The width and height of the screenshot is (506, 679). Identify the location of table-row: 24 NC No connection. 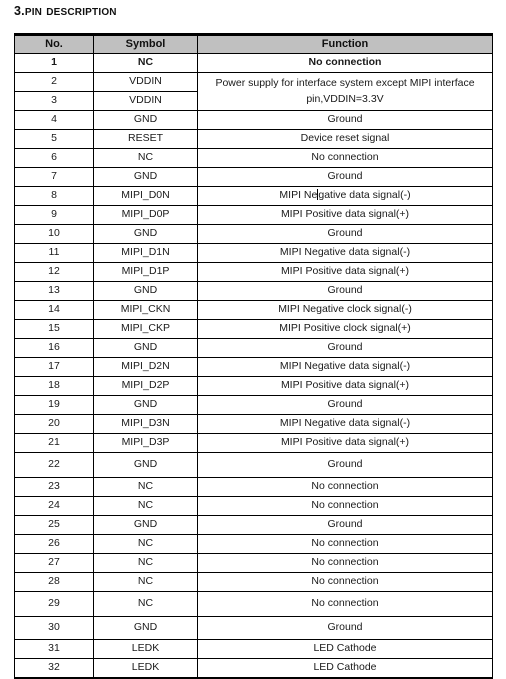
(253, 506).